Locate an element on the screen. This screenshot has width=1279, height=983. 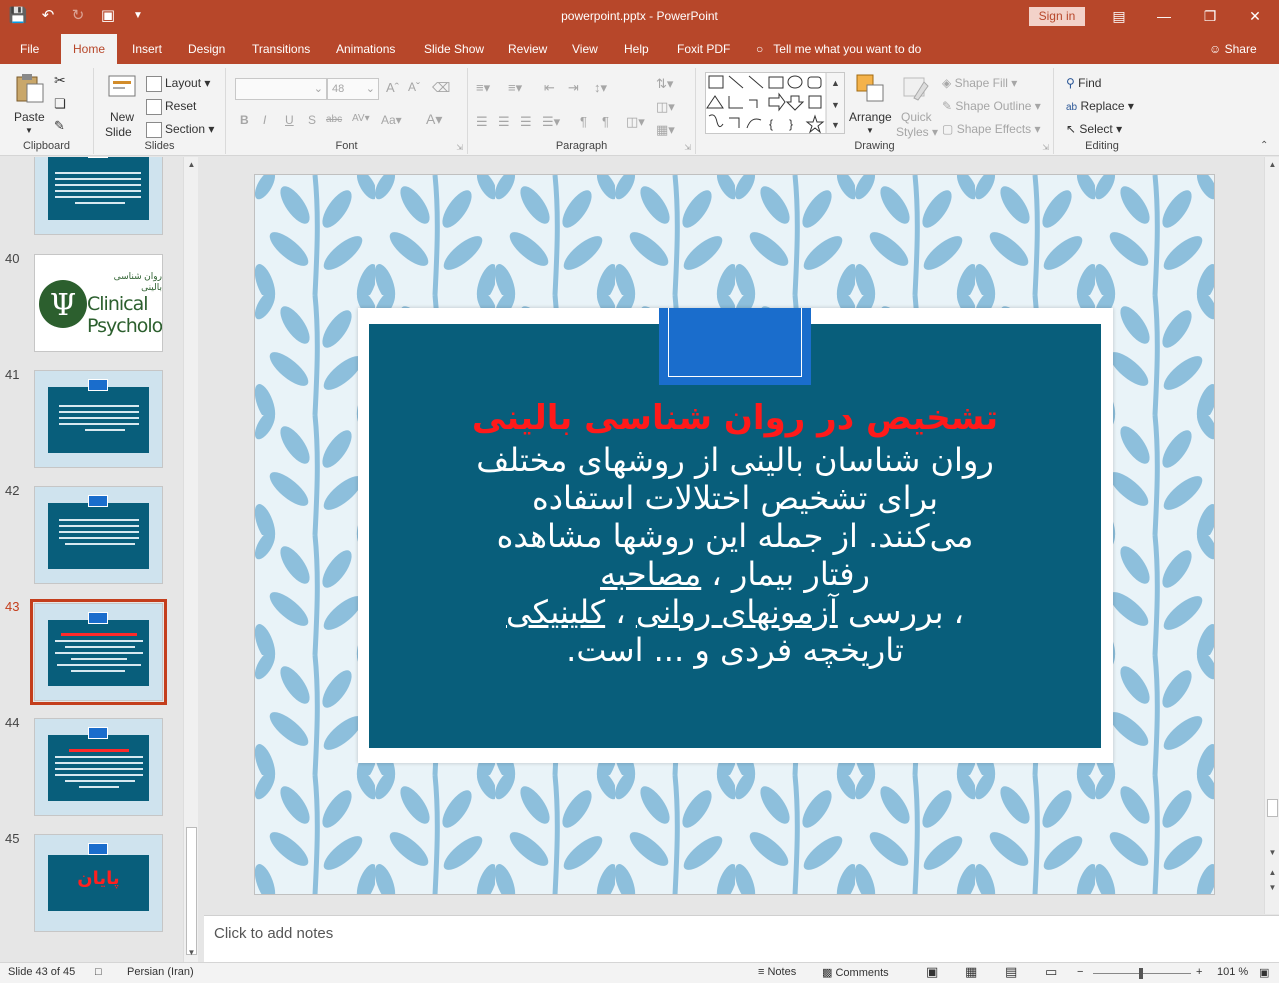
numbering-icon: ≡▾ is located at coordinates (515, 88).